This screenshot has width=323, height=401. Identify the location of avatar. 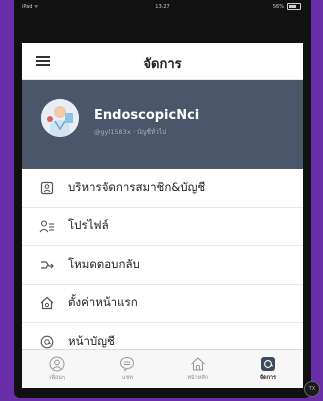
(60, 118).